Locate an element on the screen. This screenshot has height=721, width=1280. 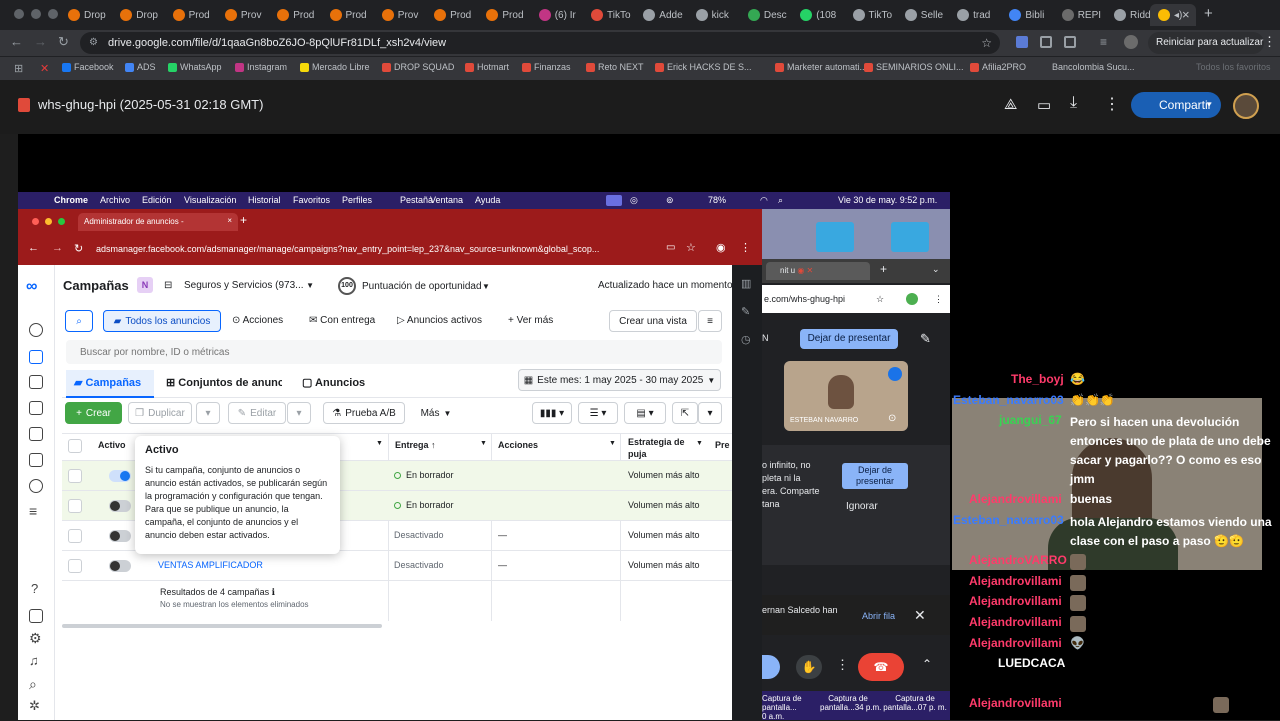
history-icon: ◷ is located at coordinates (746, 339).